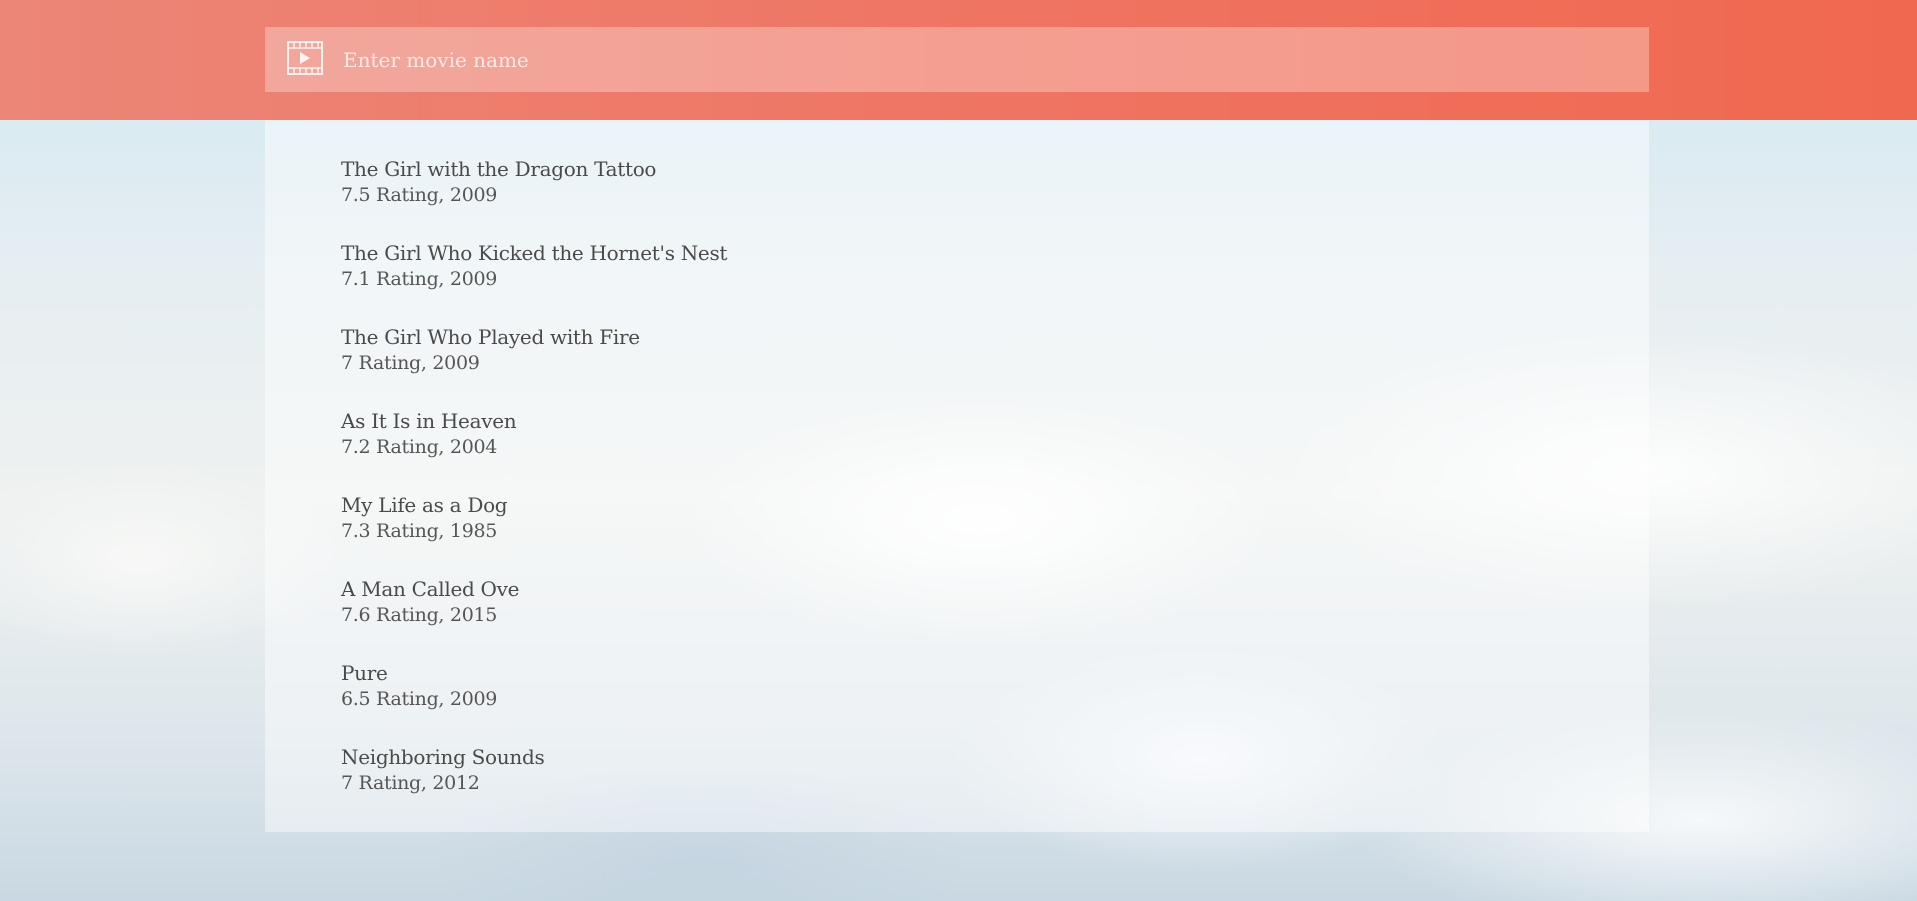 The width and height of the screenshot is (1917, 901). I want to click on search-input, so click(983, 59).